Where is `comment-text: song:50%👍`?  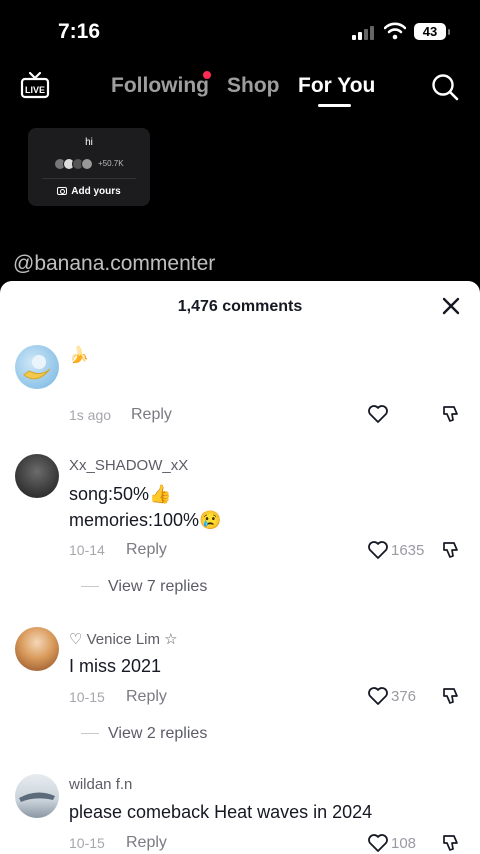 comment-text: song:50%👍 is located at coordinates (120, 494).